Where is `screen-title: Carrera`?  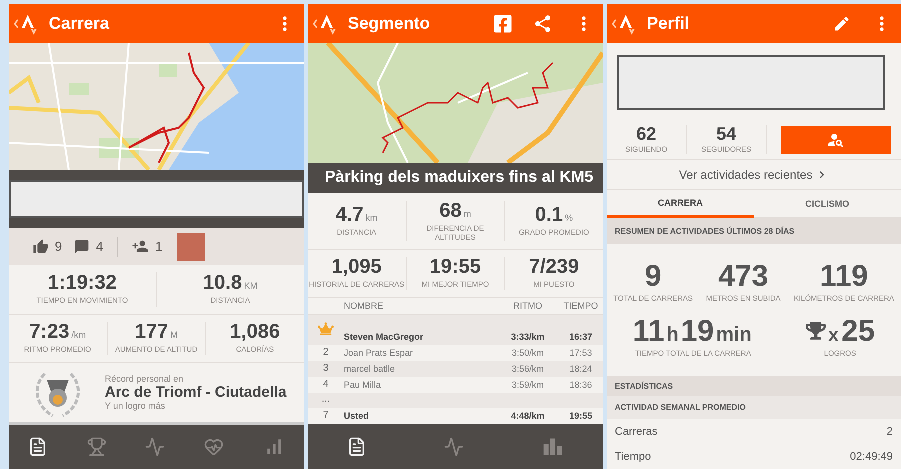 screen-title: Carrera is located at coordinates (79, 24).